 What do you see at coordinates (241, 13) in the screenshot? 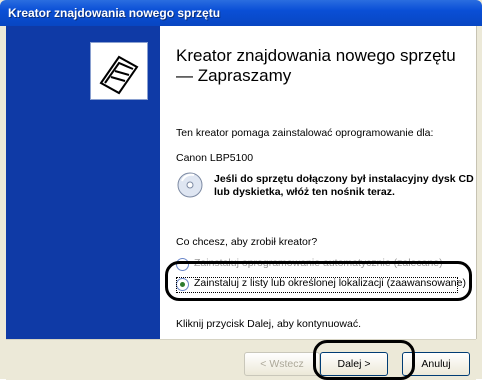
I see `titlebar: Kreator znajdowania nowego sprzętu` at bounding box center [241, 13].